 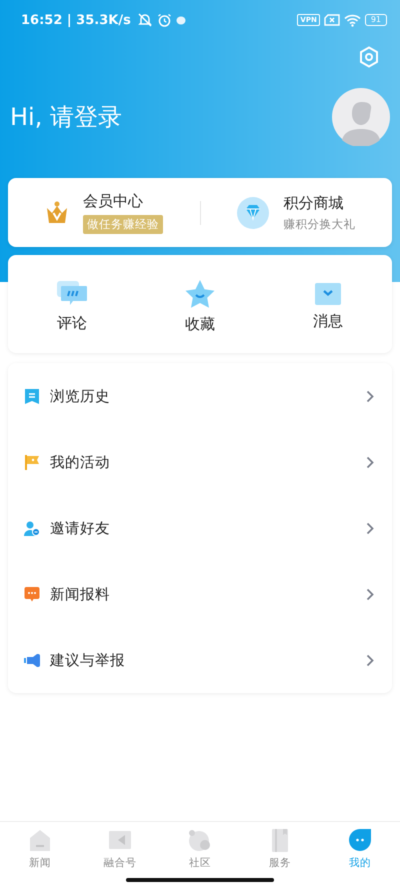 I want to click on menu-label: 邀请好友, so click(x=80, y=529).